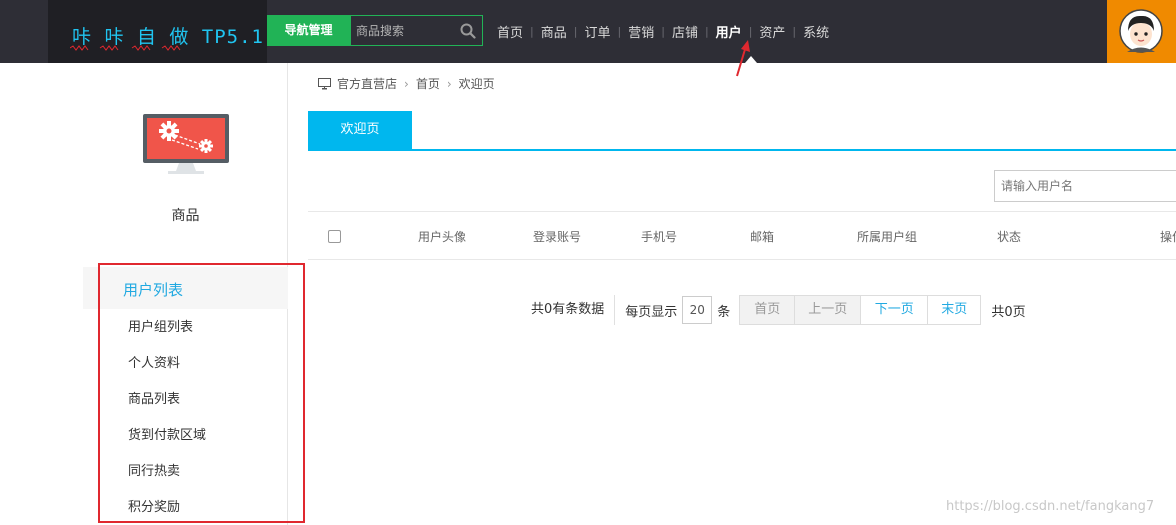  I want to click on column-header-status: 状态, so click(1009, 237).